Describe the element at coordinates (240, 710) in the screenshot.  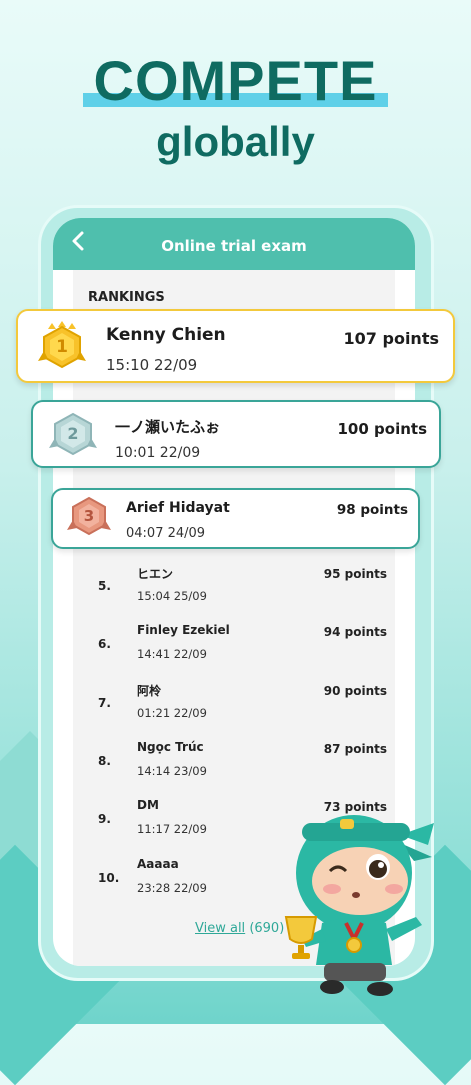
I see `list-item: 7. 阿柃 01:21 22/09 90 points` at that location.